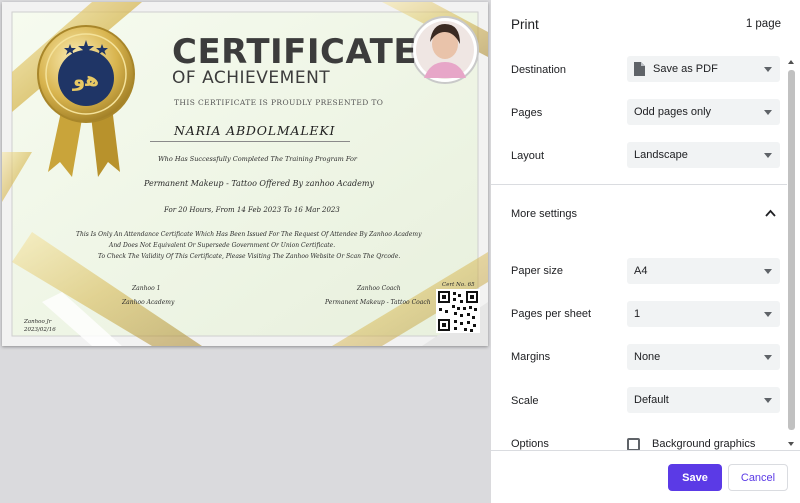  Describe the element at coordinates (695, 477) in the screenshot. I see `save-button: Save` at that location.